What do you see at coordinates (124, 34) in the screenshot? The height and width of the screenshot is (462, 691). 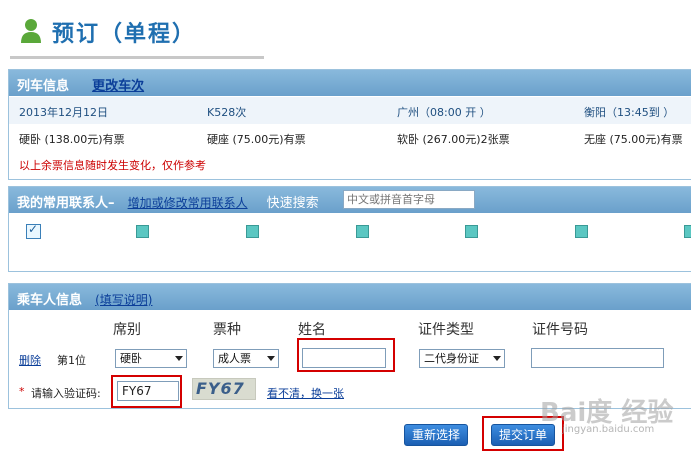 I see `page-title: 预订（单程）` at bounding box center [124, 34].